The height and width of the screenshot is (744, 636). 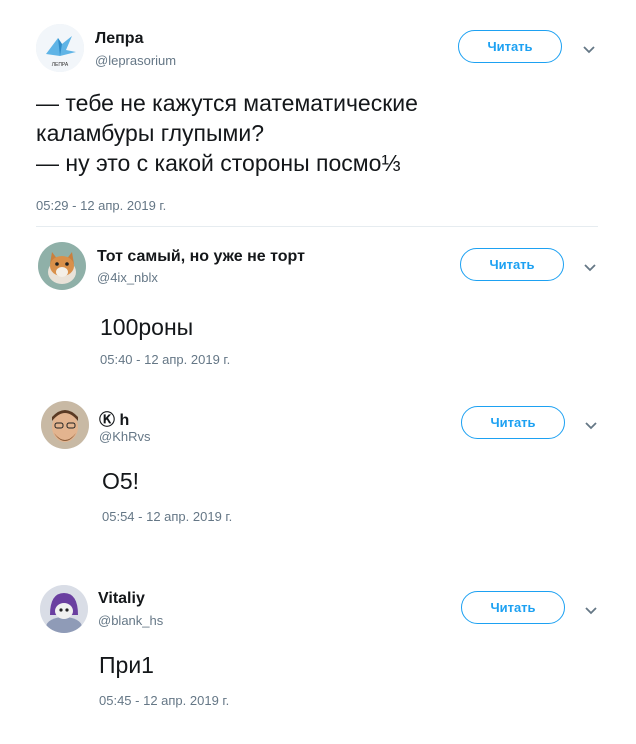 I want to click on author-name: Лепра, so click(x=119, y=39).